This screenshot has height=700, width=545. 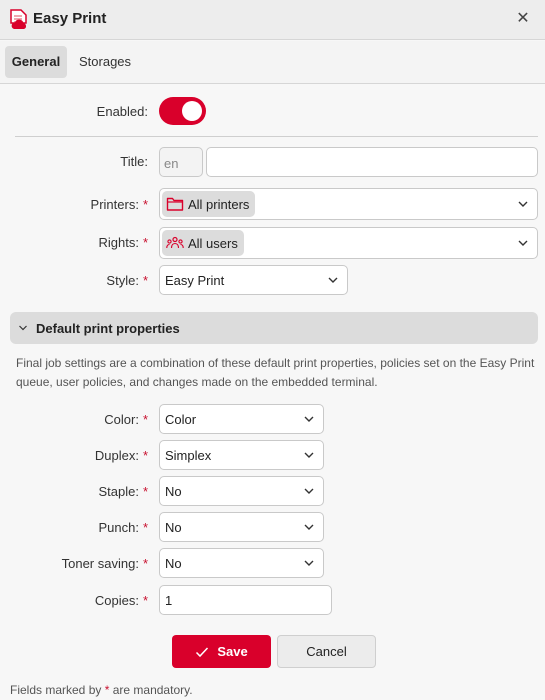 I want to click on toggle-knob, so click(x=192, y=111).